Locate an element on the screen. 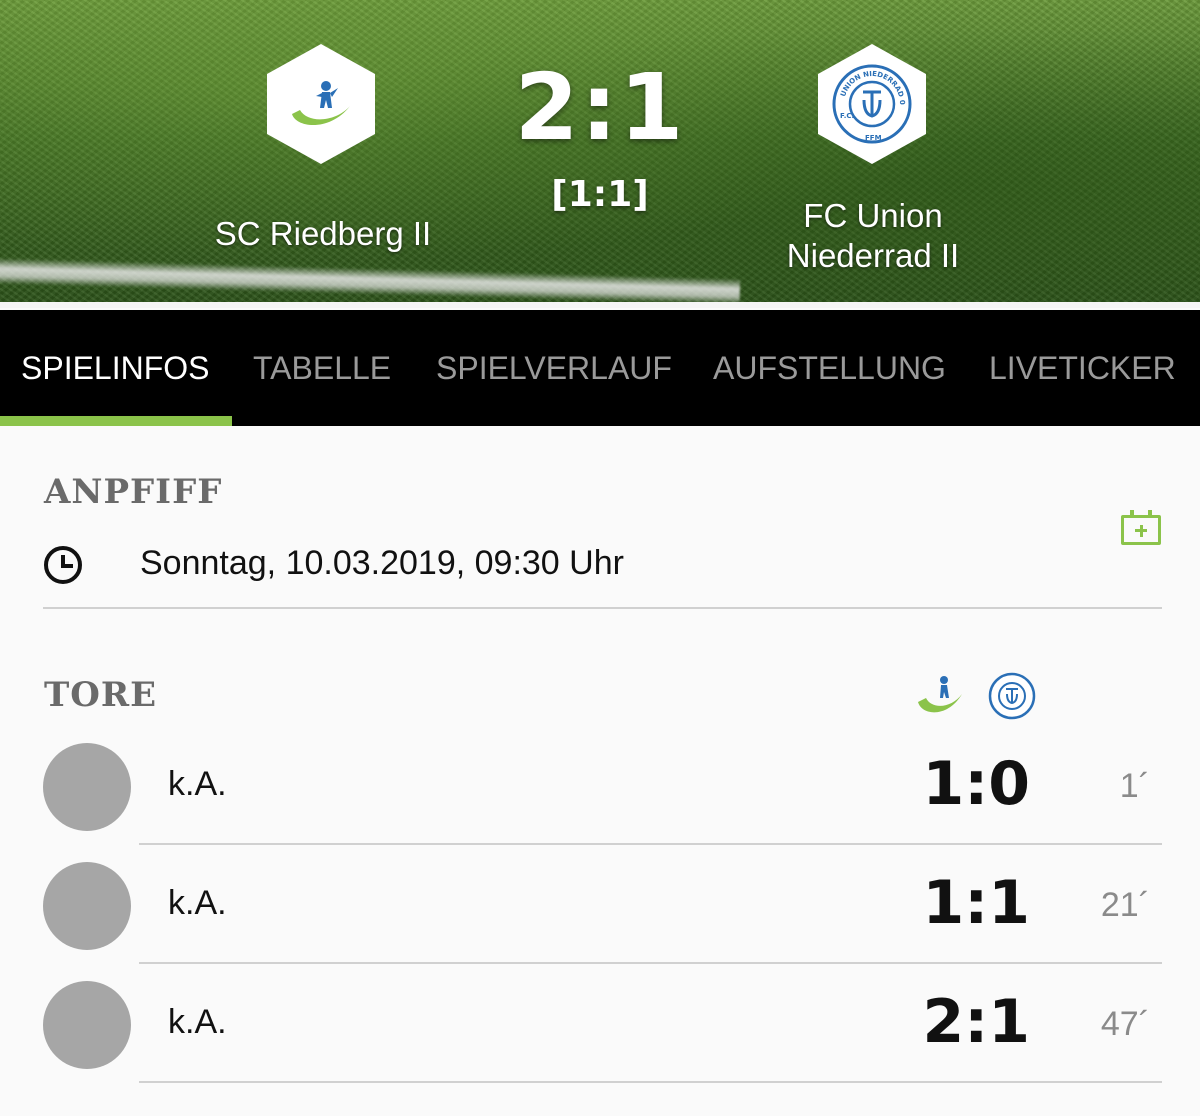 The width and height of the screenshot is (1200, 1116). final-score: 2:1 is located at coordinates (600, 107).